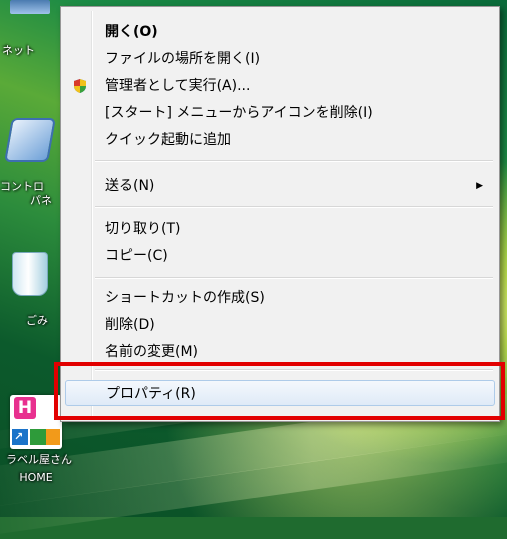 The image size is (507, 539). What do you see at coordinates (280, 229) in the screenshot?
I see `menu-item-cut: 切り取り(T)` at bounding box center [280, 229].